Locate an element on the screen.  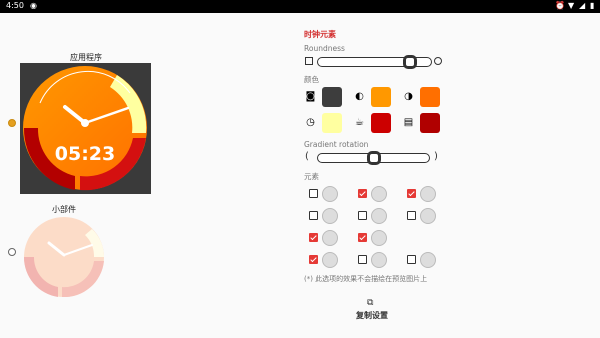
gradient-rotation-slider-handle is located at coordinates (373, 158).